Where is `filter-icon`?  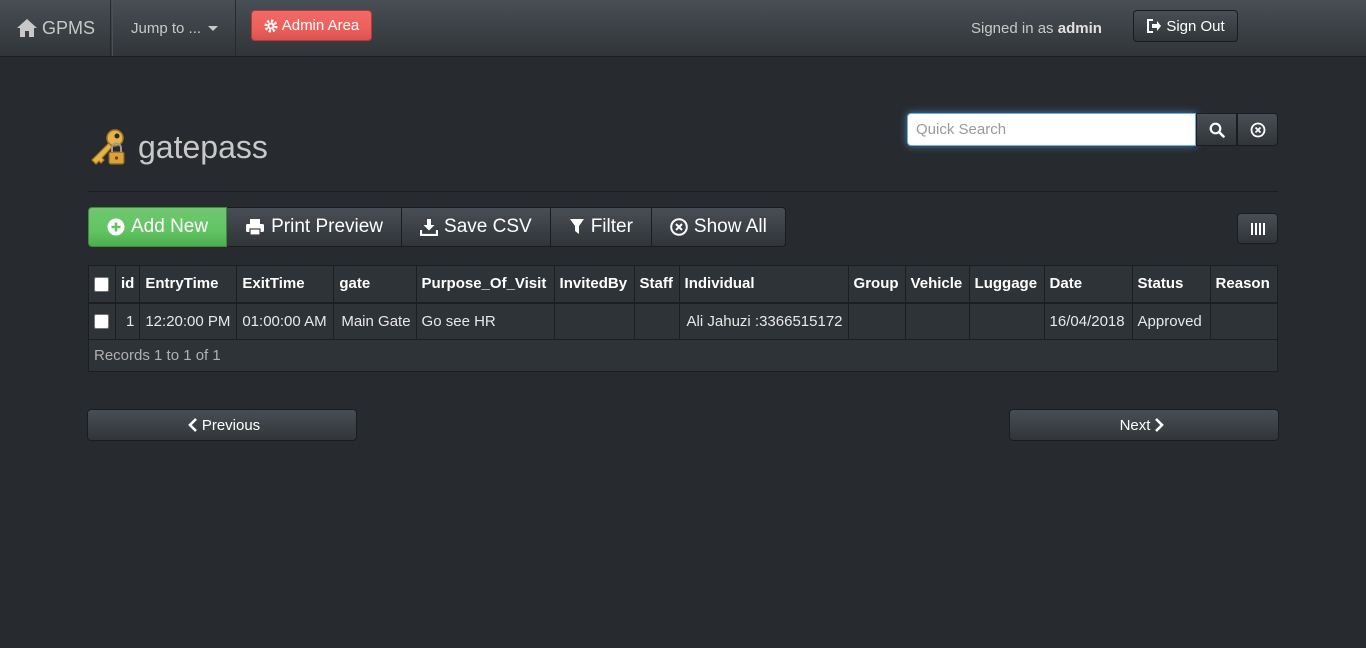 filter-icon is located at coordinates (576, 226).